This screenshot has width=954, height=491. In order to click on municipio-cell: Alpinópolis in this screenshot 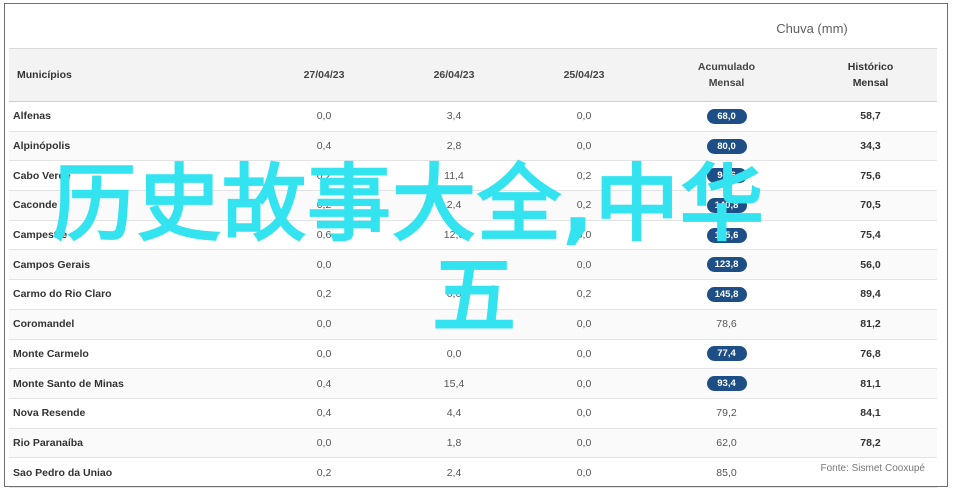, I will do `click(42, 146)`.